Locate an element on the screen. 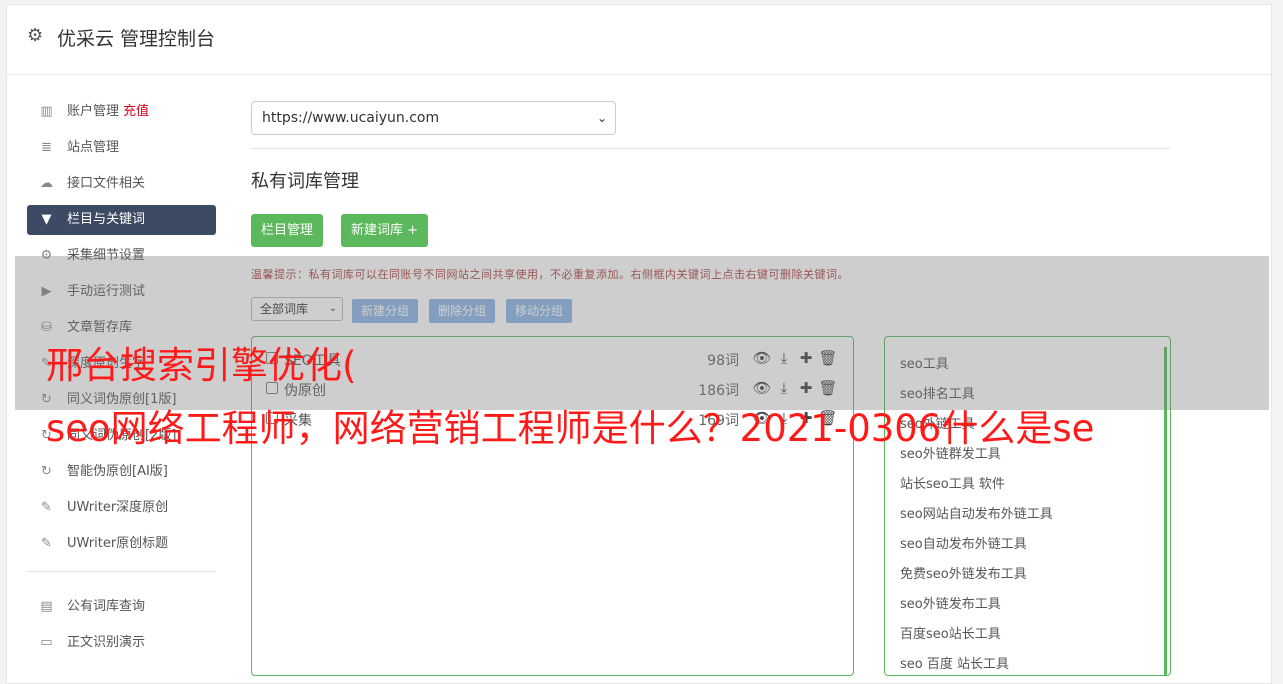  sidebar-item-12: ✎ UWriter原创标题 is located at coordinates (121, 544).